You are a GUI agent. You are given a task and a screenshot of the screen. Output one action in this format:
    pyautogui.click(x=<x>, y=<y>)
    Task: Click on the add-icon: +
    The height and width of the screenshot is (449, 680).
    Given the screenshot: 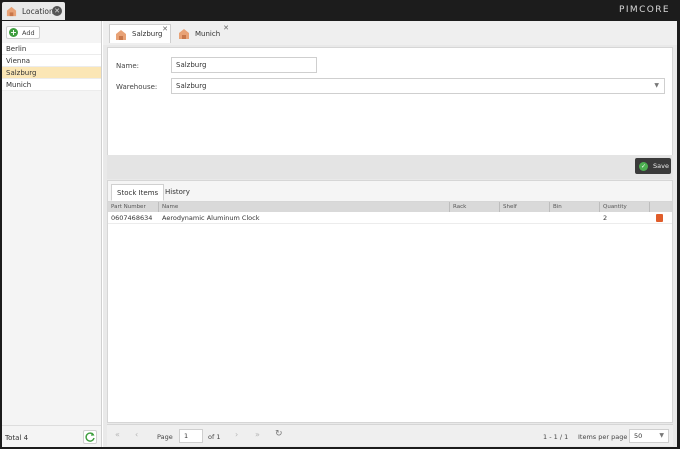 What is the action you would take?
    pyautogui.click(x=13, y=32)
    